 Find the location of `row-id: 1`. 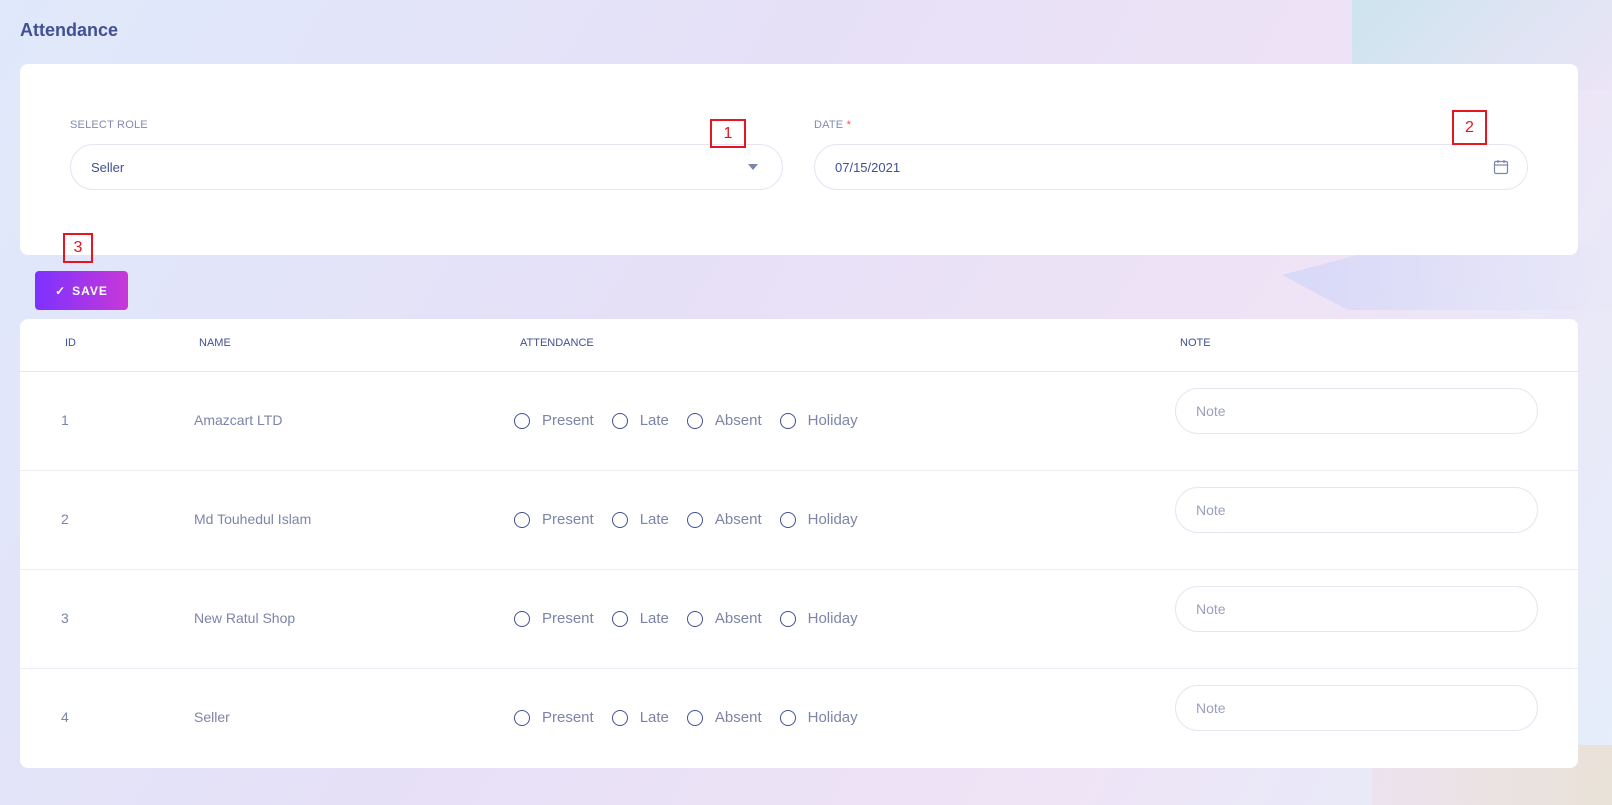

row-id: 1 is located at coordinates (65, 420).